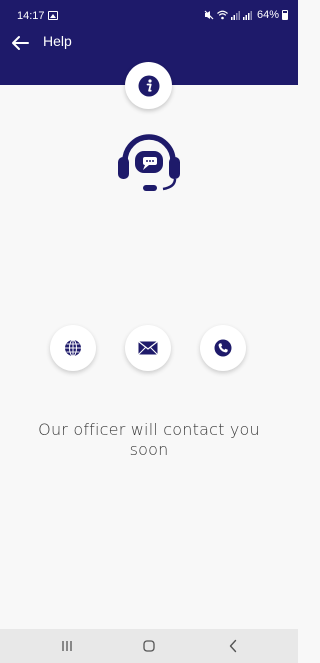  What do you see at coordinates (20, 43) in the screenshot?
I see `back-arrow-icon` at bounding box center [20, 43].